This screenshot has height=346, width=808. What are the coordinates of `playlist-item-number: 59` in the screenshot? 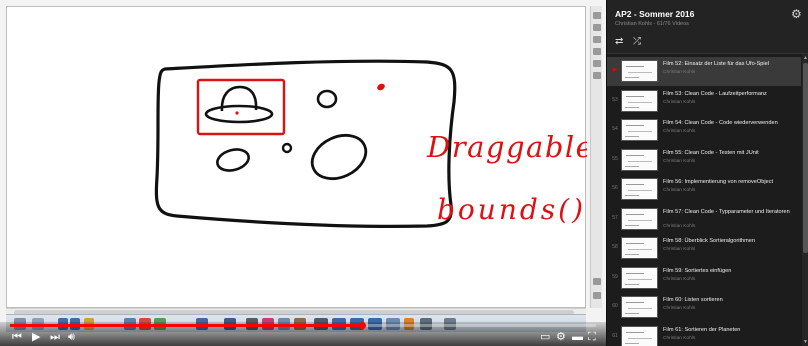 It's located at (615, 276).